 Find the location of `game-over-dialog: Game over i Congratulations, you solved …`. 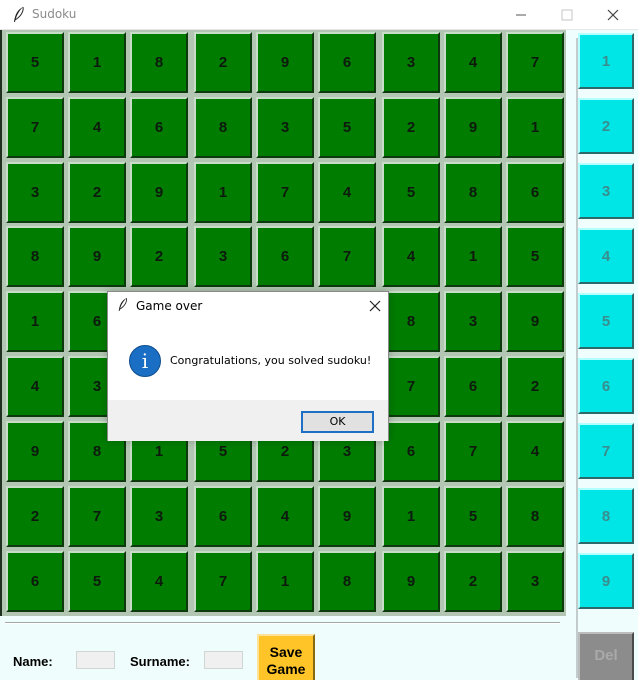

game-over-dialog: Game over i Congratulations, you solved … is located at coordinates (248, 366).